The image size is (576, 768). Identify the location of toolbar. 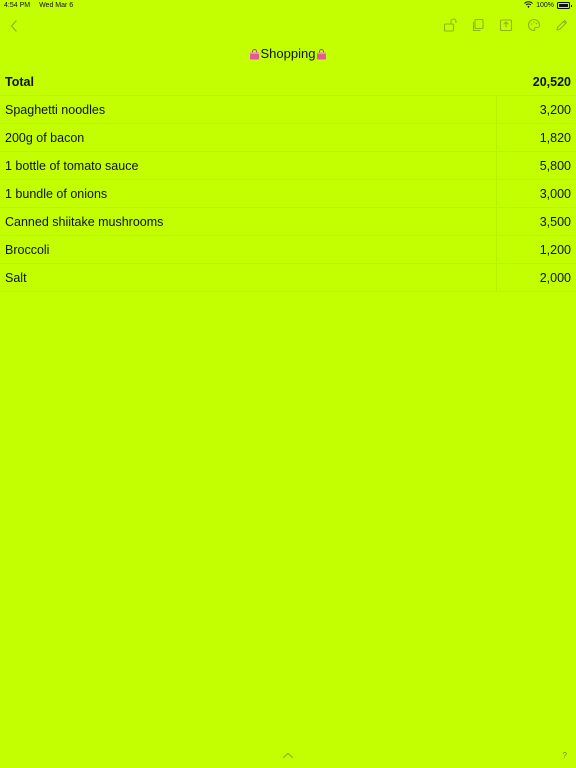
(288, 26).